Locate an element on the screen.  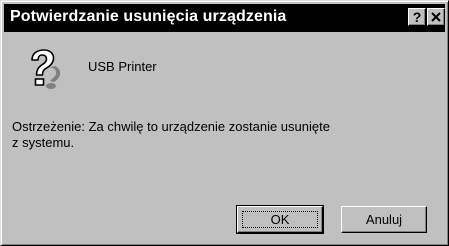
close-button is located at coordinates (436, 17).